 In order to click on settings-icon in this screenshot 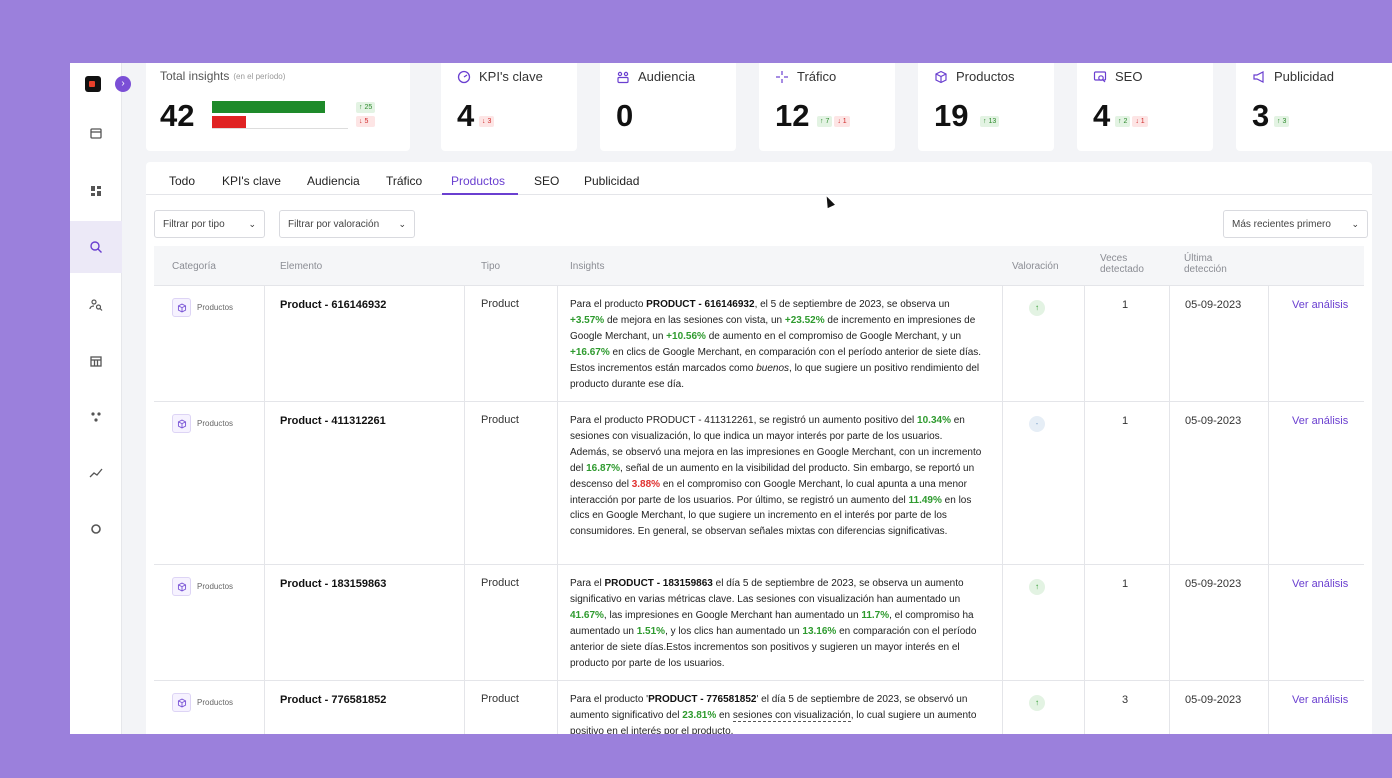, I will do `click(96, 529)`.